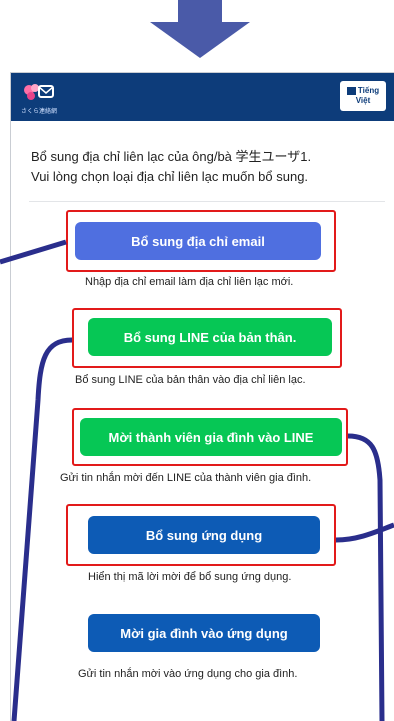 The width and height of the screenshot is (394, 721). What do you see at coordinates (364, 532) in the screenshot?
I see `connector-line-app` at bounding box center [364, 532].